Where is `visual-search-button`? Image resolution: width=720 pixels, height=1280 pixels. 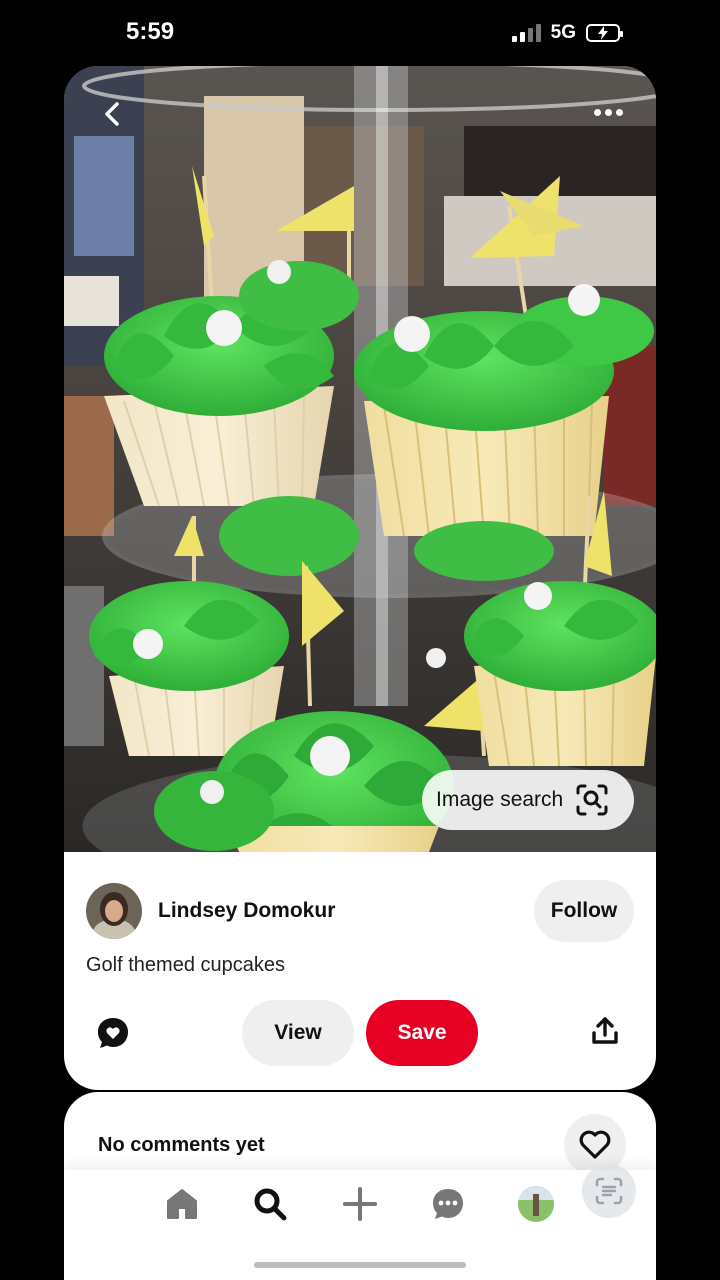 visual-search-button is located at coordinates (609, 1191).